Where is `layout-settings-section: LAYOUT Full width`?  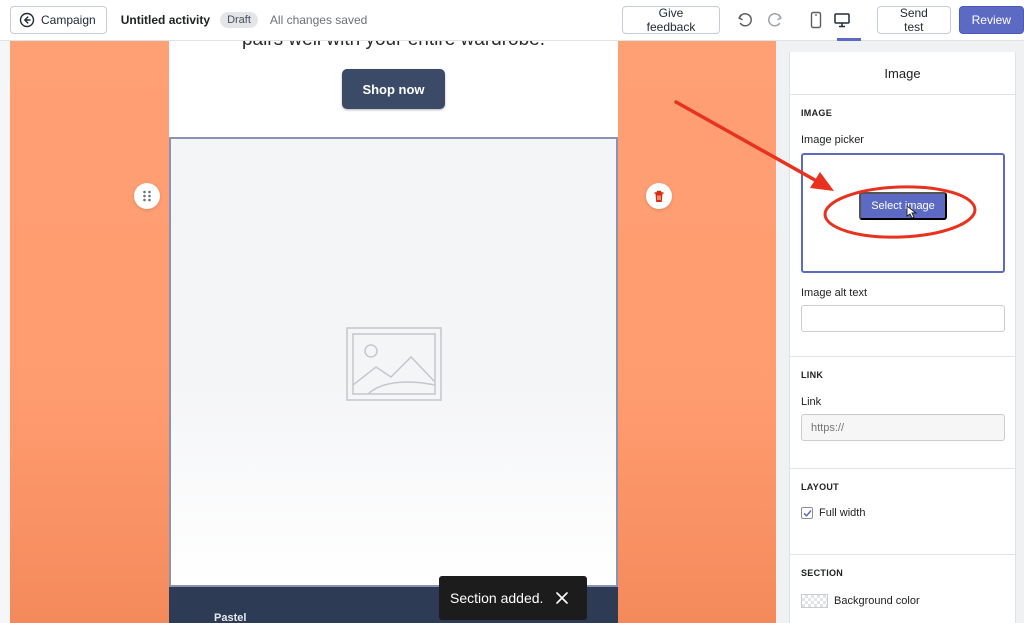 layout-settings-section: LAYOUT Full width is located at coordinates (902, 512).